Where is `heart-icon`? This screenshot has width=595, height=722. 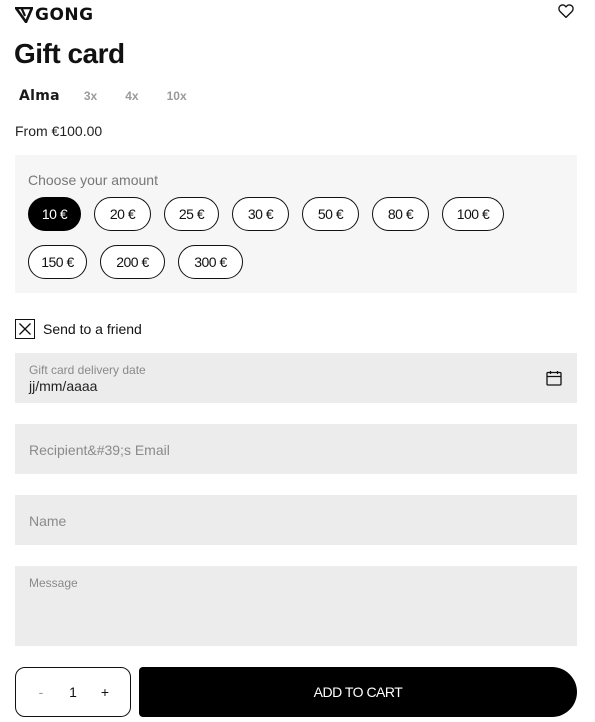 heart-icon is located at coordinates (566, 11).